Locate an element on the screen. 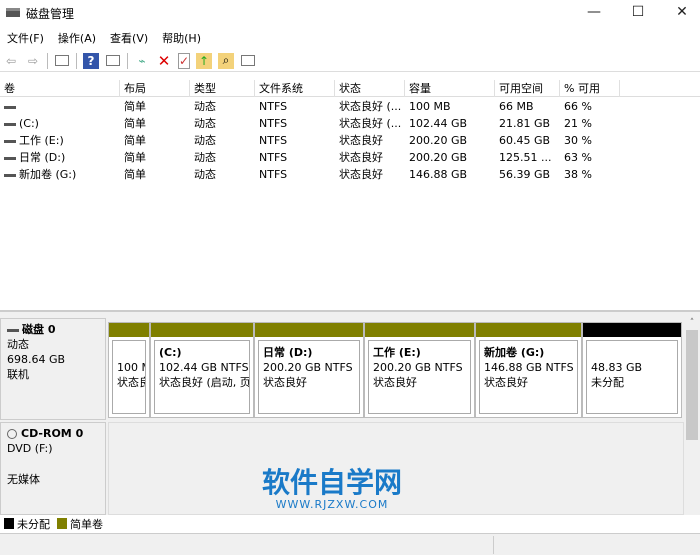  delete-icon: ✕ is located at coordinates (164, 61).